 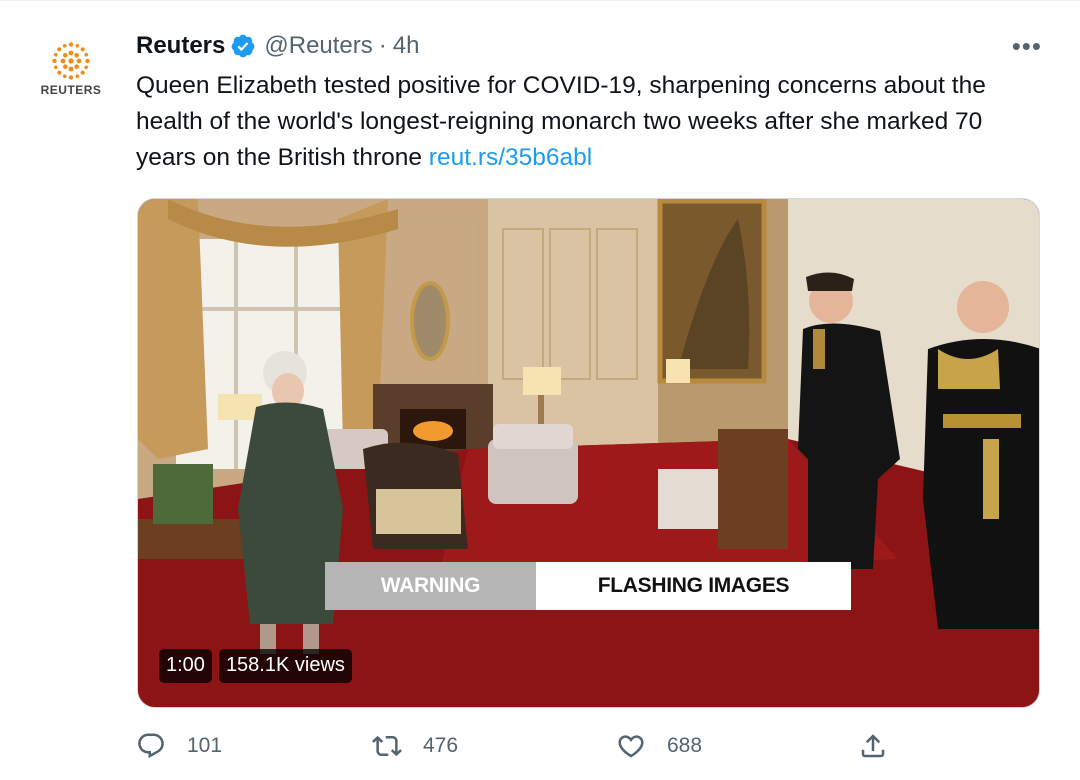 I want to click on warning-label: WARNING, so click(x=430, y=586).